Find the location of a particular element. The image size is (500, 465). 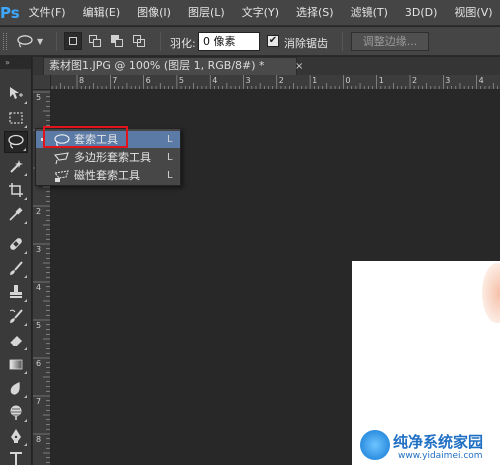

eyedropper-tool is located at coordinates (16, 214).